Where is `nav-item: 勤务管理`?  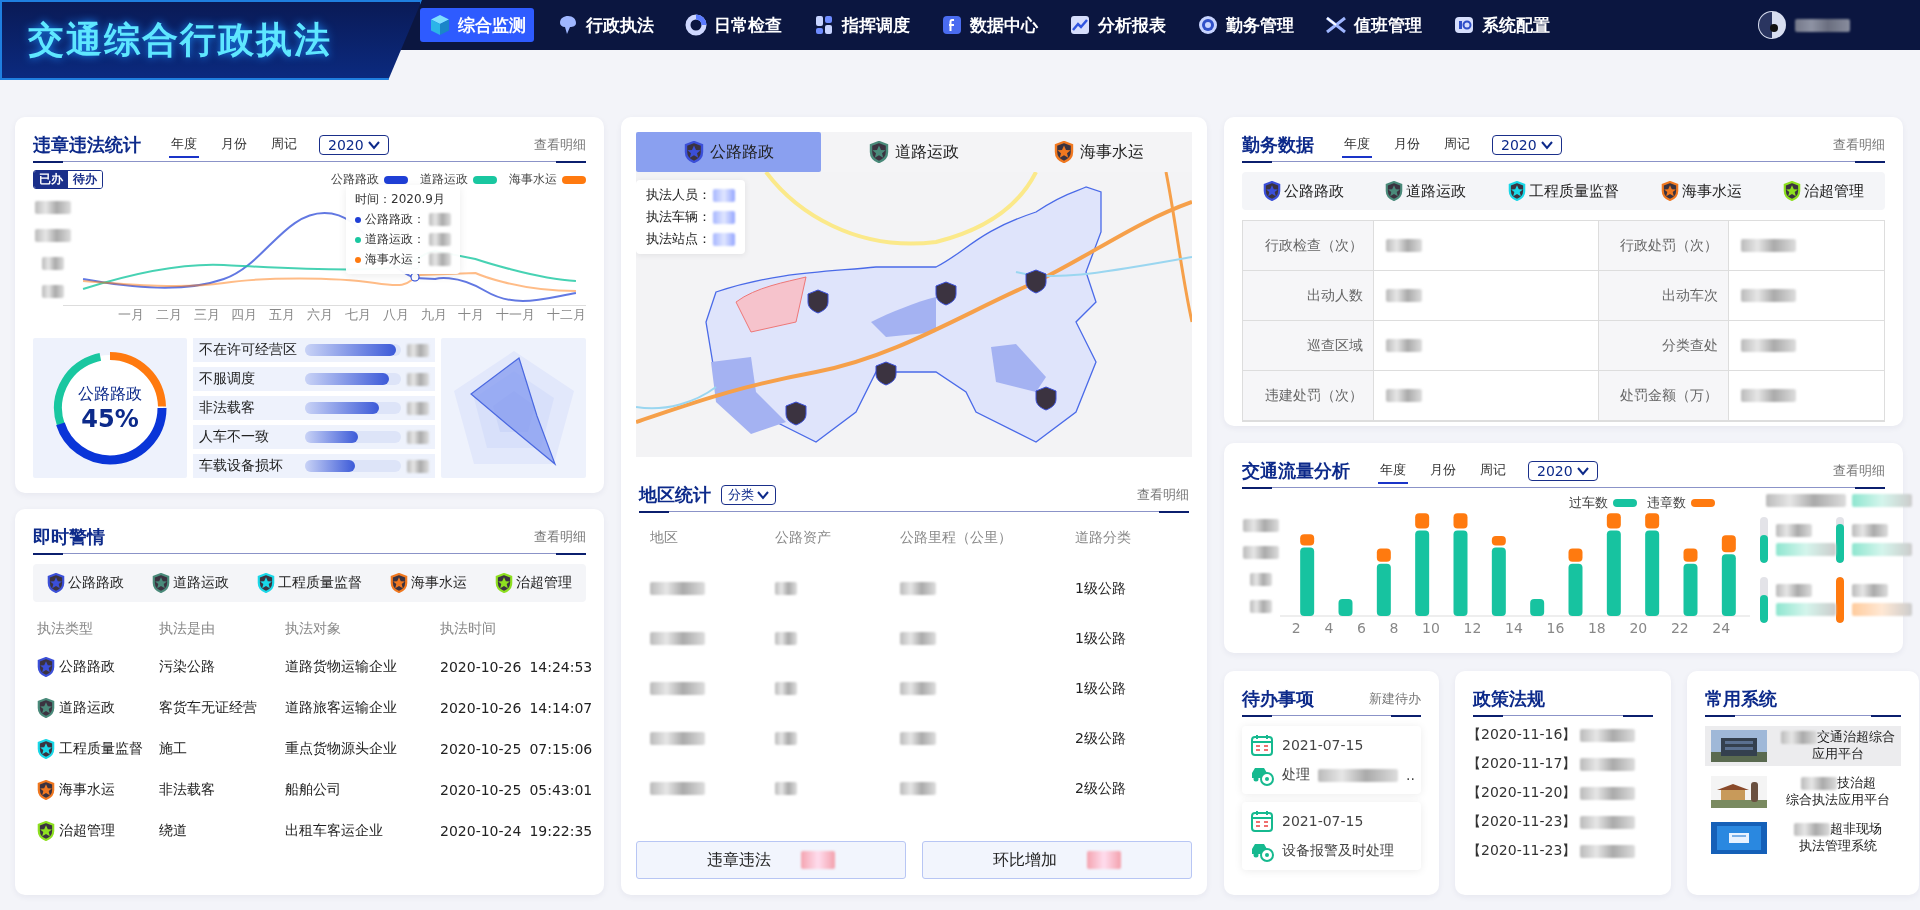
nav-item: 勤务管理 is located at coordinates (1245, 25).